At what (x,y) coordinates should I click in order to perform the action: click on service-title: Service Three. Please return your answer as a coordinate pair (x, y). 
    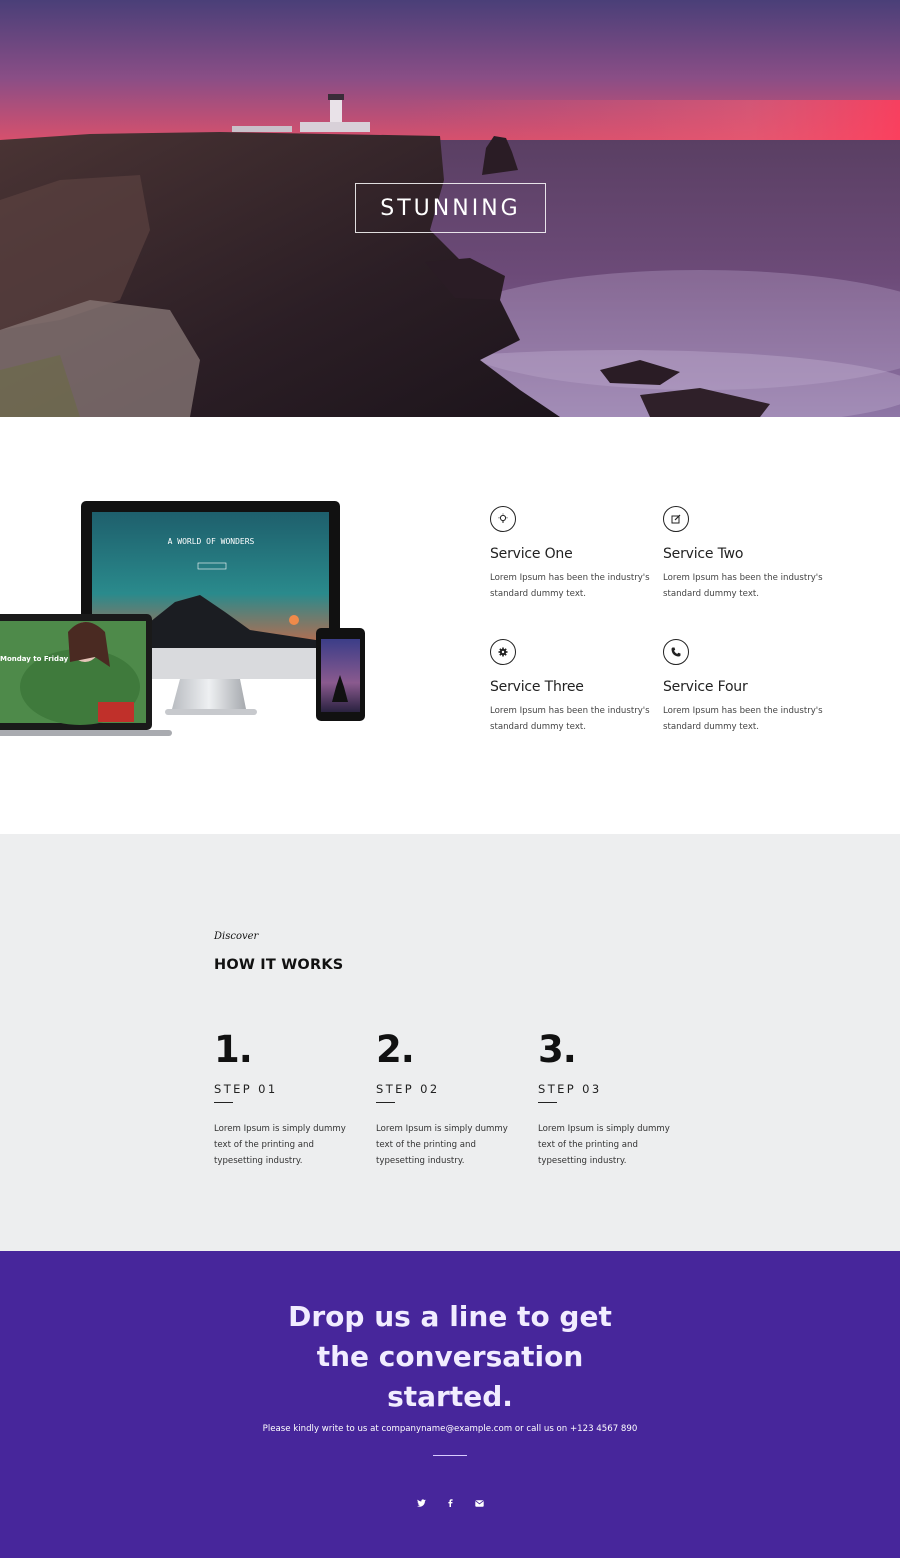
    Looking at the image, I should click on (537, 687).